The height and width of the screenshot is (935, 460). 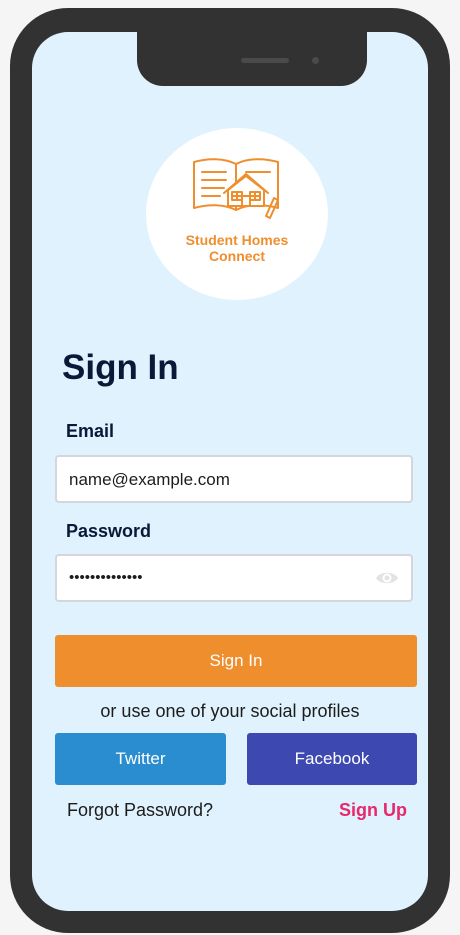 What do you see at coordinates (140, 810) in the screenshot?
I see `forgot-password-link: Forgot Password?` at bounding box center [140, 810].